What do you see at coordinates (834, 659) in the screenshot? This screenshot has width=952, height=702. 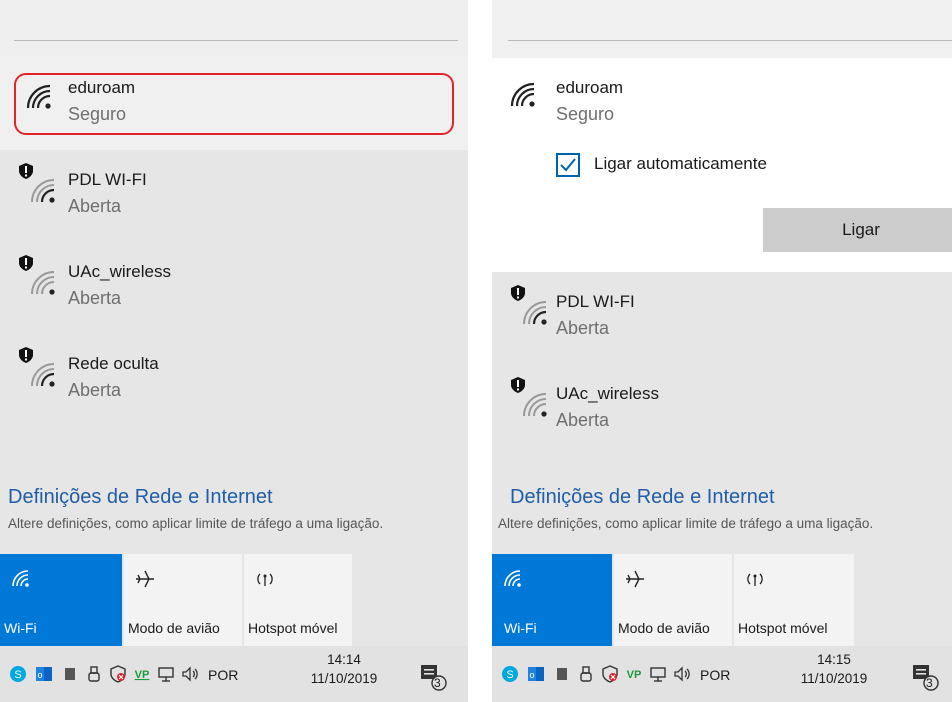 I see `clock-time: 14:15` at bounding box center [834, 659].